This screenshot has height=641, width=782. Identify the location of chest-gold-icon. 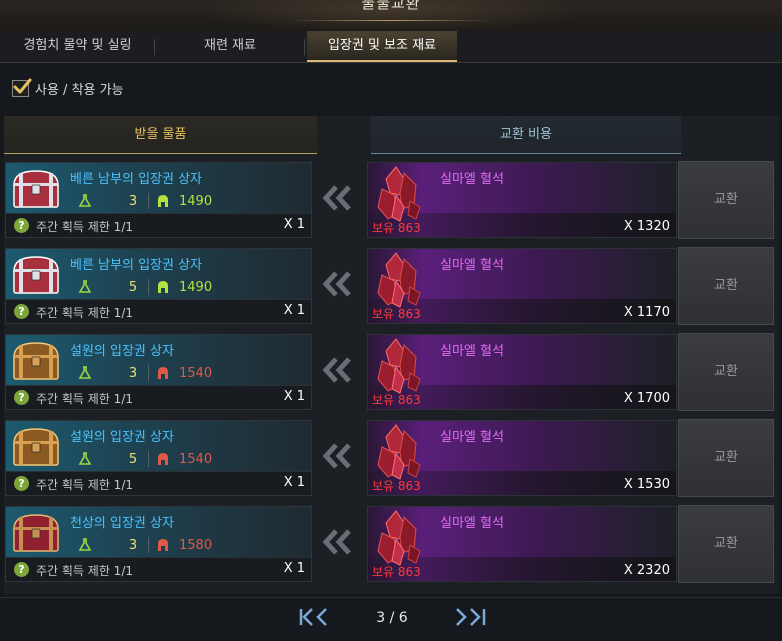
(36, 447).